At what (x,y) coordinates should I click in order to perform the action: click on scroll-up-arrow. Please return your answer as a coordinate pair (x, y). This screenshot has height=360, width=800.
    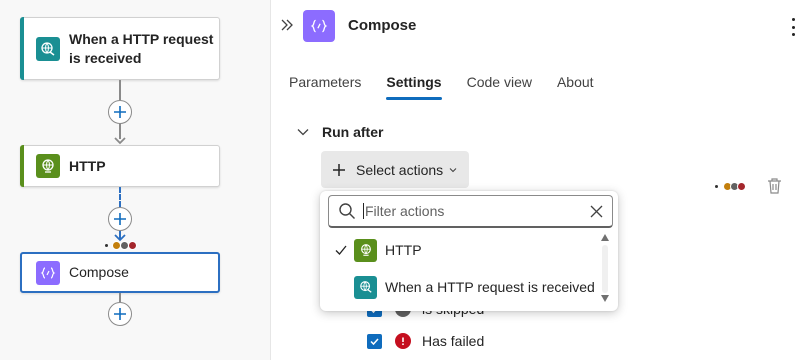
    Looking at the image, I should click on (605, 237).